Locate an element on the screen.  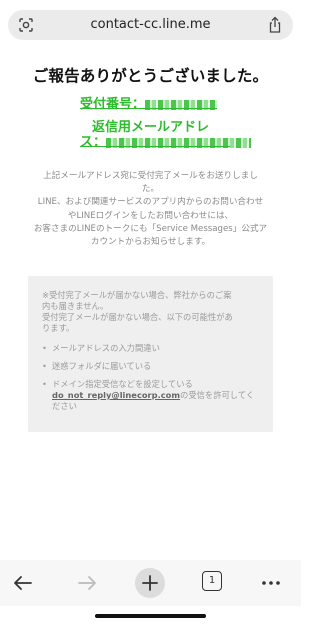
url-text: contact-cc.line.me is located at coordinates (150, 24).